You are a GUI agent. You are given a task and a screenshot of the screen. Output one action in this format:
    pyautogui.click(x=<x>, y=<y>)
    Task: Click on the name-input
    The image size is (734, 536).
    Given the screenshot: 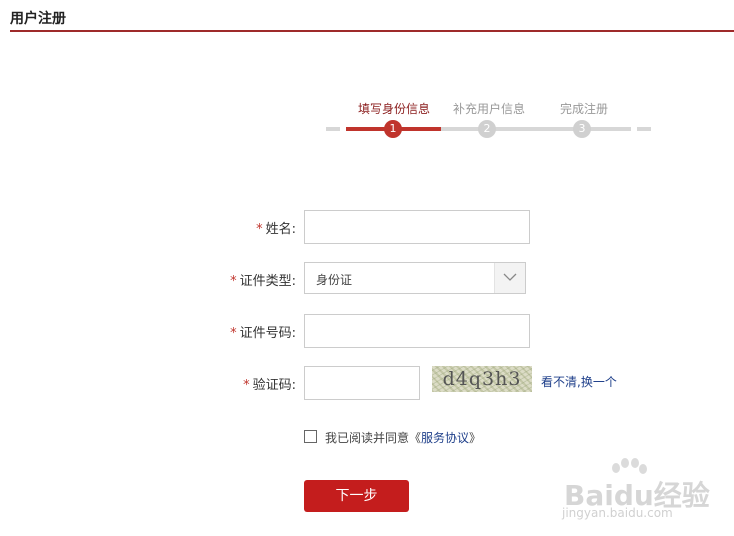 What is the action you would take?
    pyautogui.click(x=417, y=227)
    